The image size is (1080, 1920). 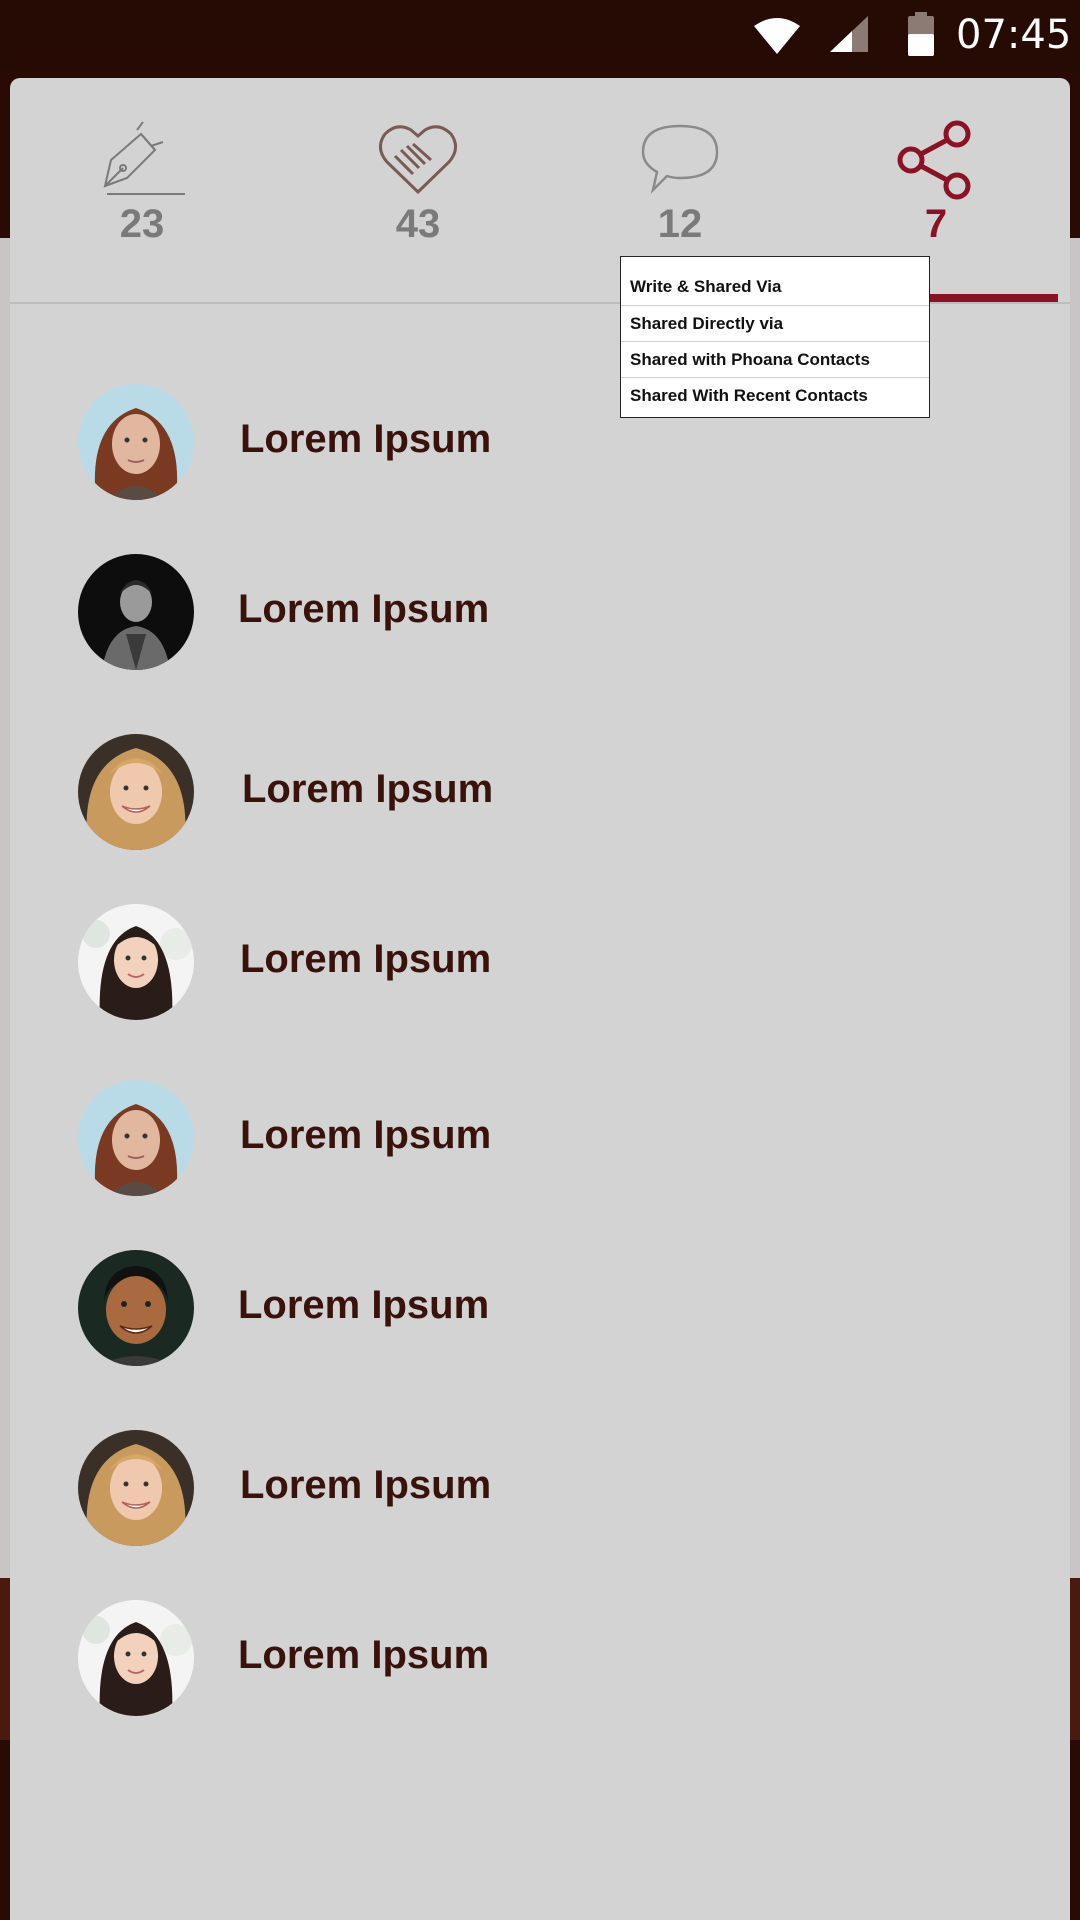 I want to click on active-tab-indicator, so click(x=993, y=298).